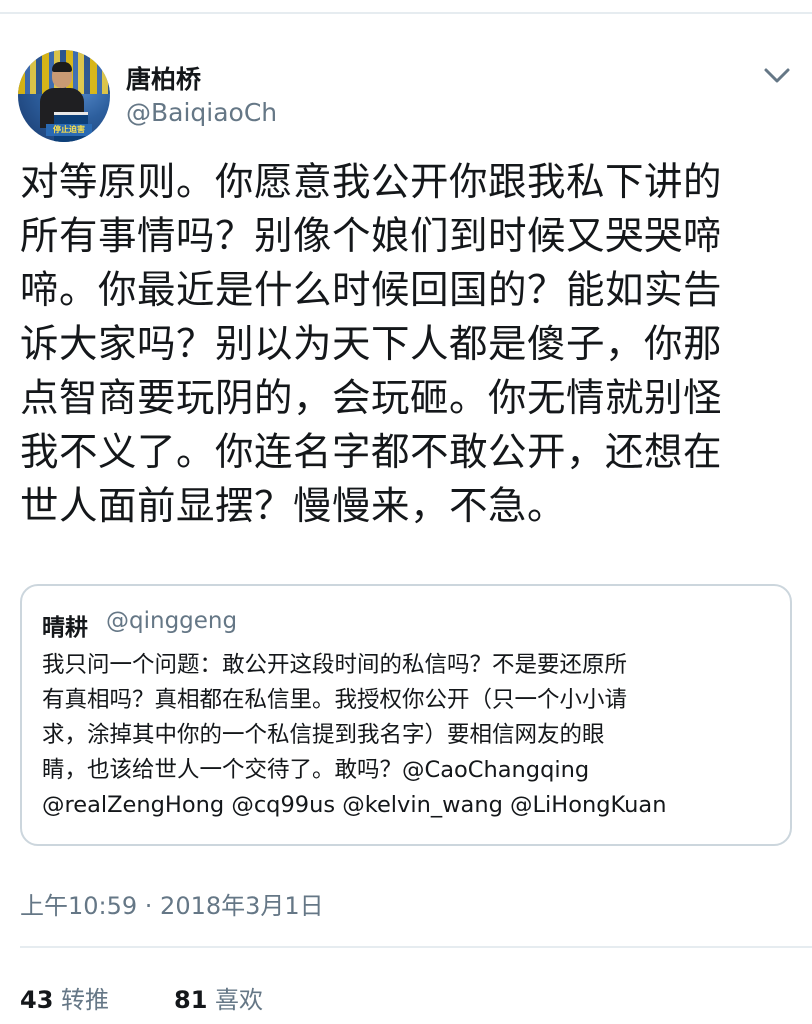  I want to click on author-display-name: 唐柏桥, so click(163, 78).